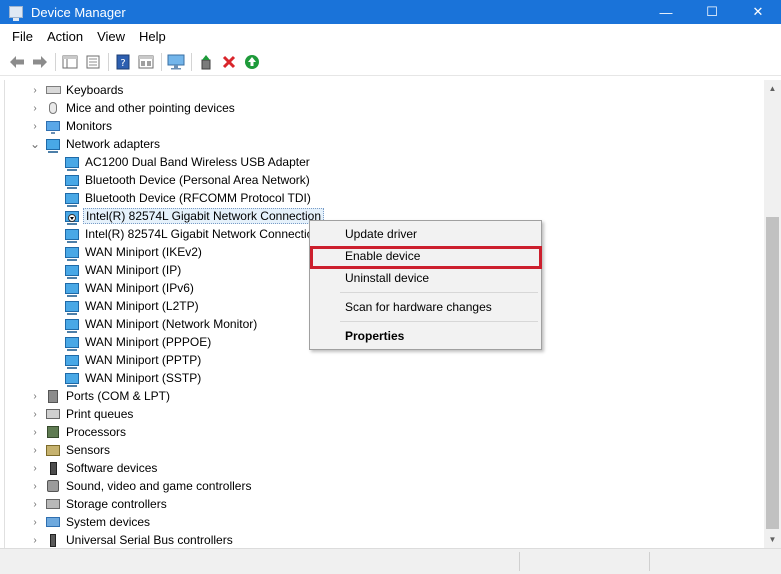 The image size is (781, 574). I want to click on tree-row-label: Network adapters, so click(113, 144).